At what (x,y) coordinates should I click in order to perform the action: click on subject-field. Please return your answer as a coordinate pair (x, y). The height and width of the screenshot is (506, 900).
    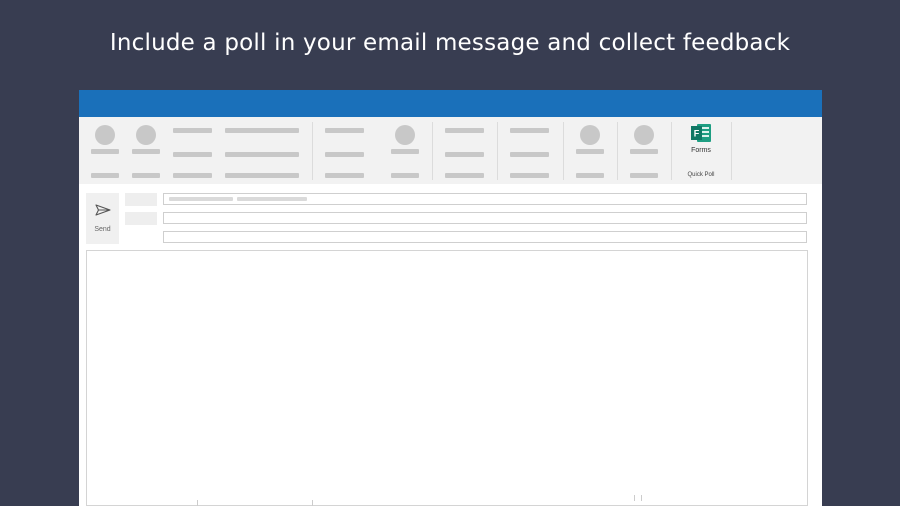
    Looking at the image, I should click on (485, 237).